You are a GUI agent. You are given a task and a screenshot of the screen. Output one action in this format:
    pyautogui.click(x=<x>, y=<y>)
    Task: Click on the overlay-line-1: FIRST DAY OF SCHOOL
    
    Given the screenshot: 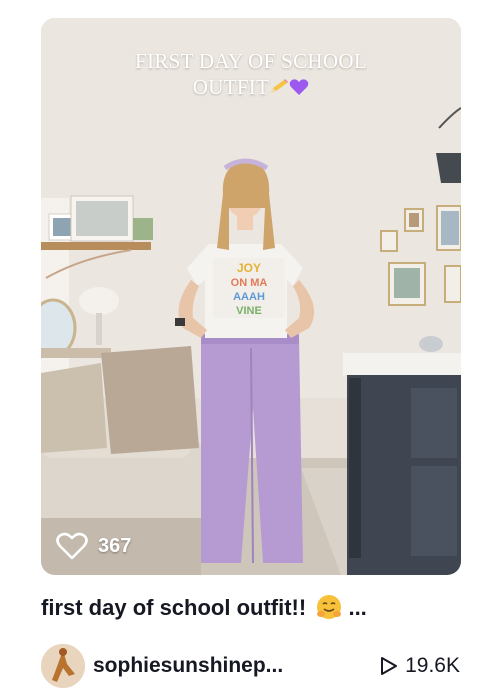 What is the action you would take?
    pyautogui.click(x=251, y=61)
    